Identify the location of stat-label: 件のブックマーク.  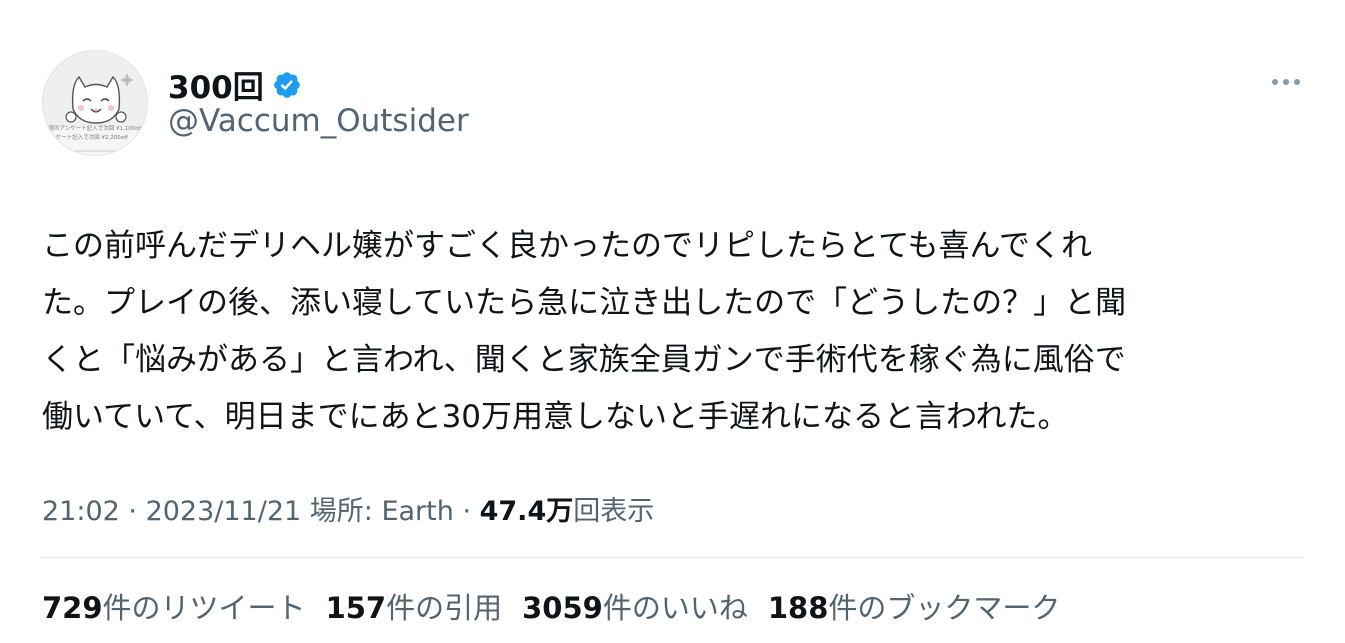
(944, 608).